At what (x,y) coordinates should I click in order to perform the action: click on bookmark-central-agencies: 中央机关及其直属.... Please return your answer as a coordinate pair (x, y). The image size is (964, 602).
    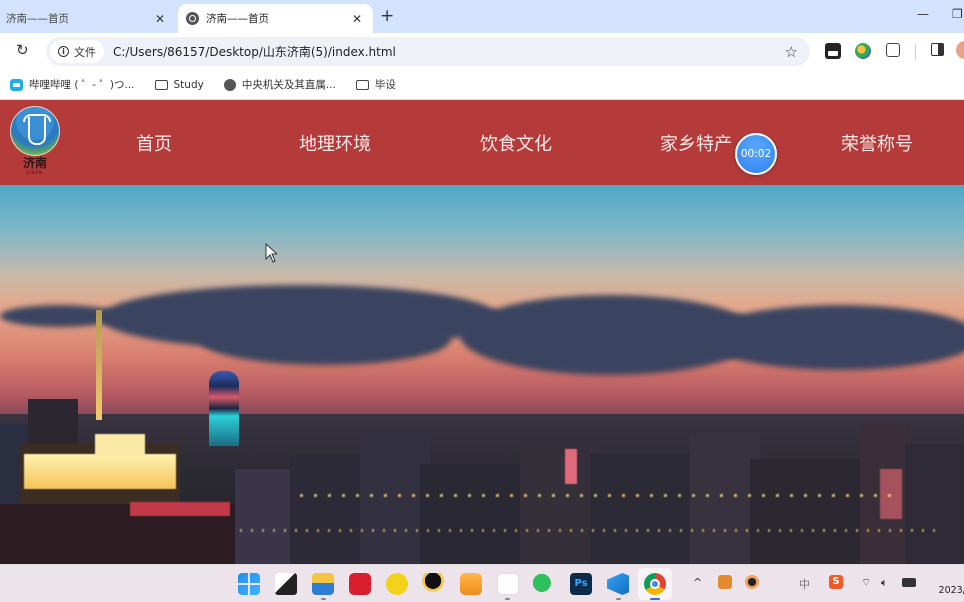
    Looking at the image, I should click on (279, 84).